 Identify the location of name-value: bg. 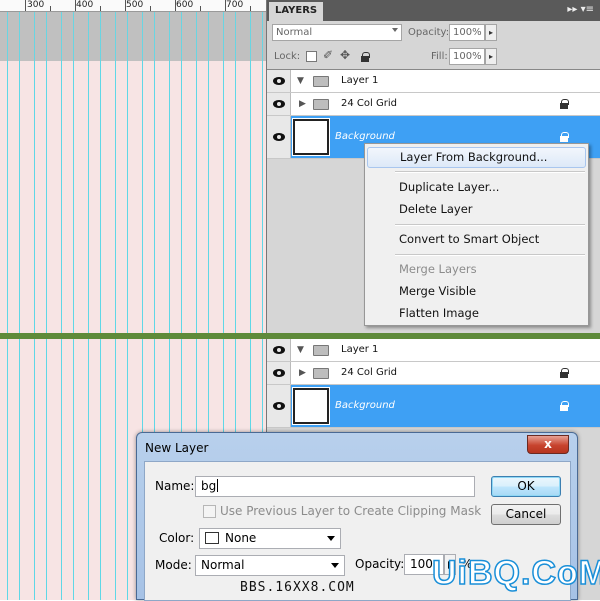
(209, 486).